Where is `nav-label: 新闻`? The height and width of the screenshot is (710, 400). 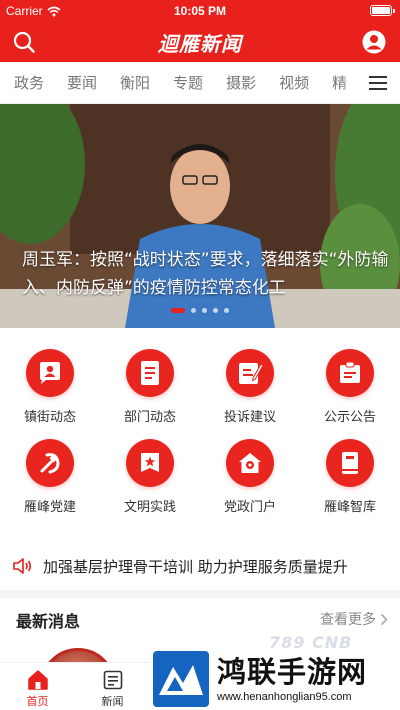
nav-label: 新闻 is located at coordinates (112, 701).